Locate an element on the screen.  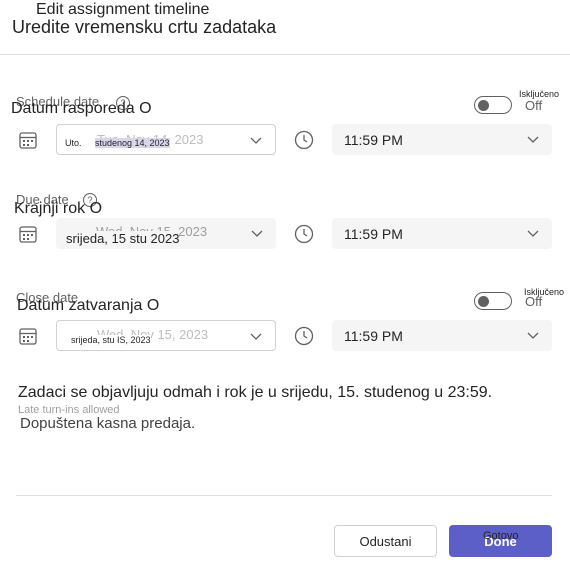
done-button: Done Gotovo is located at coordinates (500, 541).